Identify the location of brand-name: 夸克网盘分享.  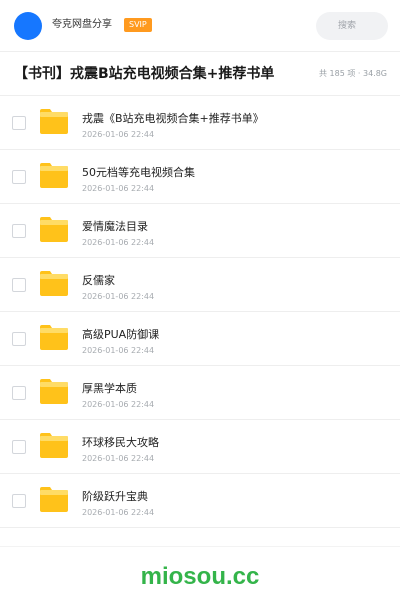
(82, 24).